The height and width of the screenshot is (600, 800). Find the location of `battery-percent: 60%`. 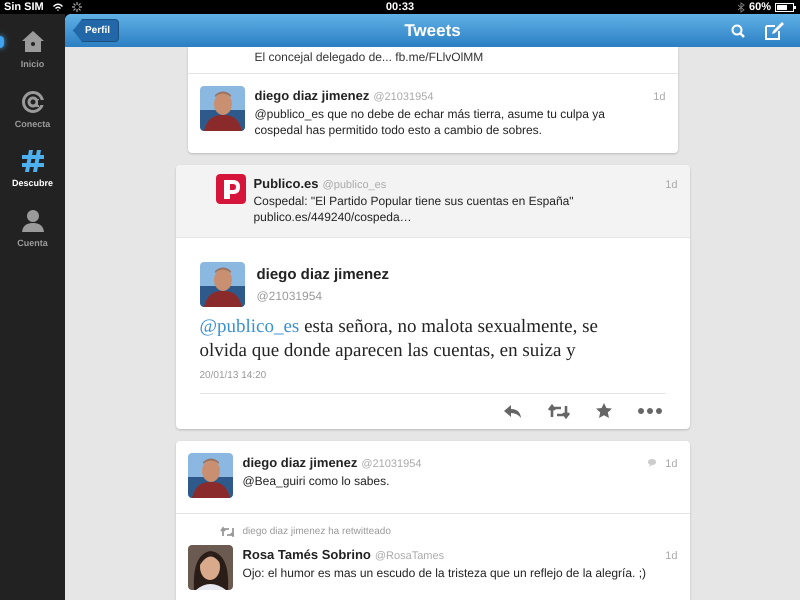

battery-percent: 60% is located at coordinates (759, 7).